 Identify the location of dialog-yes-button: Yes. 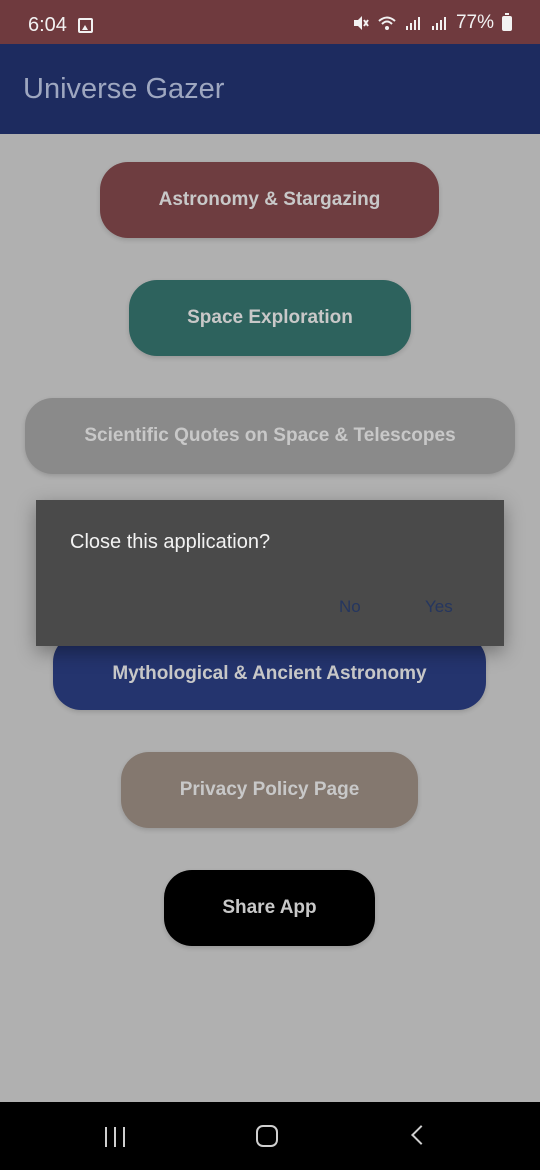
(439, 607).